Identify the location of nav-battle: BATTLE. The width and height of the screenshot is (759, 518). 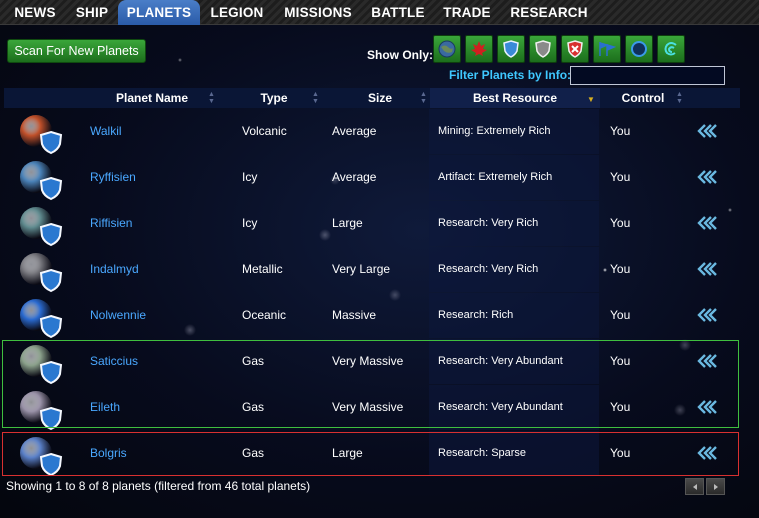
(398, 12).